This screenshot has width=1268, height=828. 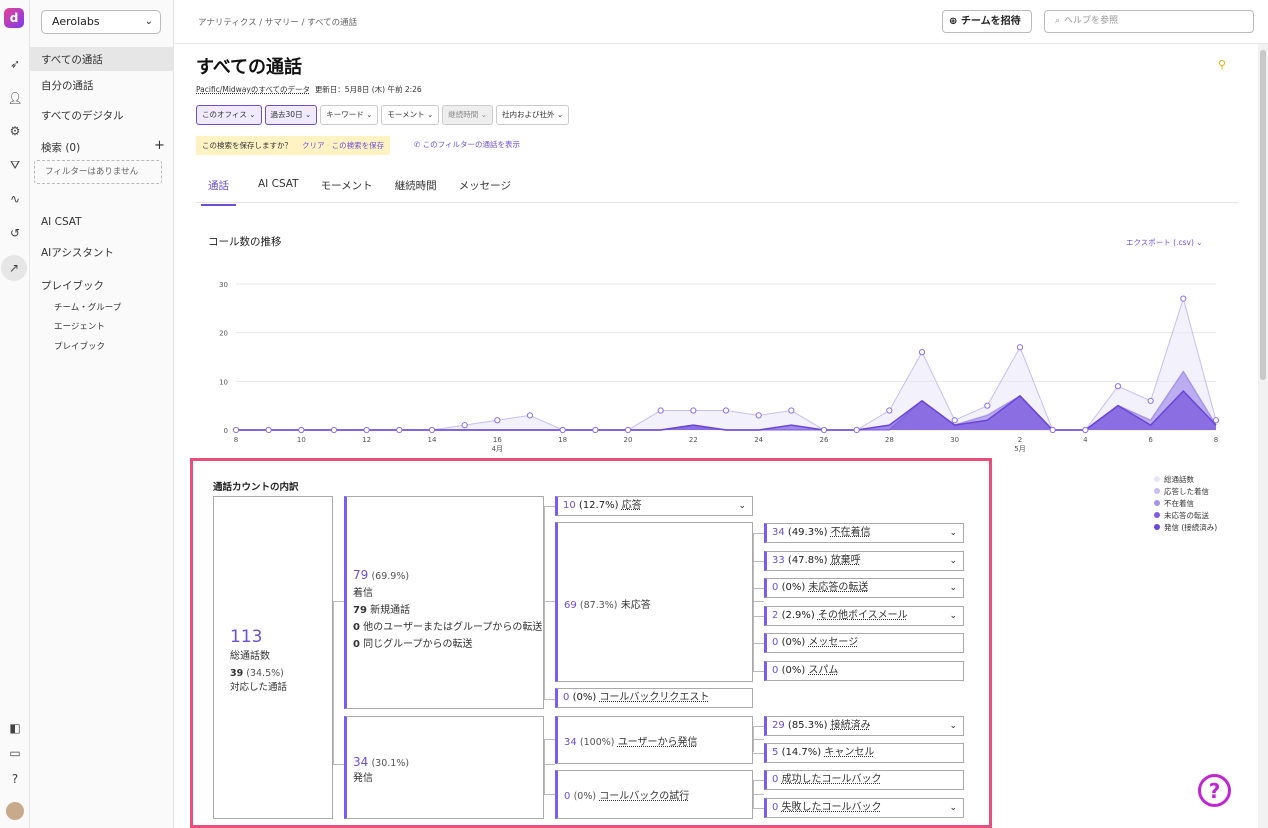 What do you see at coordinates (1263, 436) in the screenshot?
I see `scrollbar` at bounding box center [1263, 436].